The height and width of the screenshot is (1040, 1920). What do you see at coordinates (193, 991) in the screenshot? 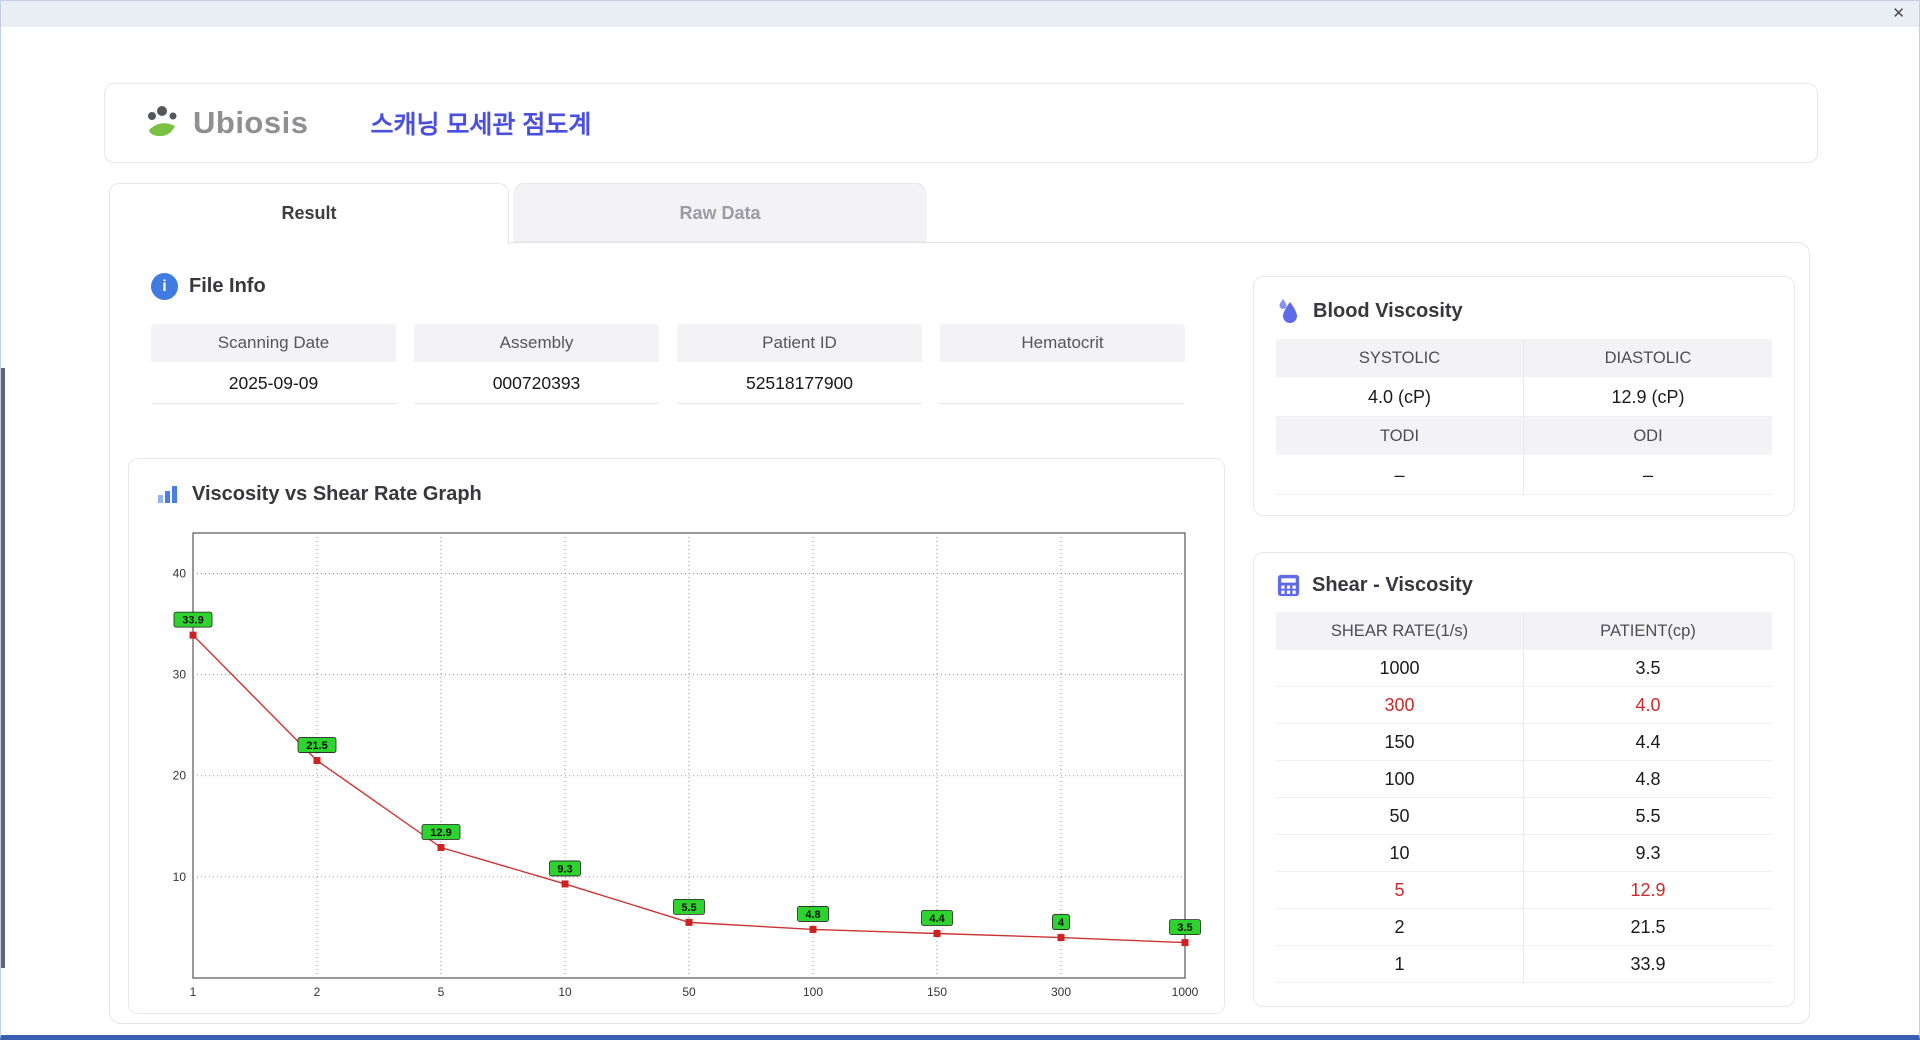
I see `svg-text: 1` at bounding box center [193, 991].